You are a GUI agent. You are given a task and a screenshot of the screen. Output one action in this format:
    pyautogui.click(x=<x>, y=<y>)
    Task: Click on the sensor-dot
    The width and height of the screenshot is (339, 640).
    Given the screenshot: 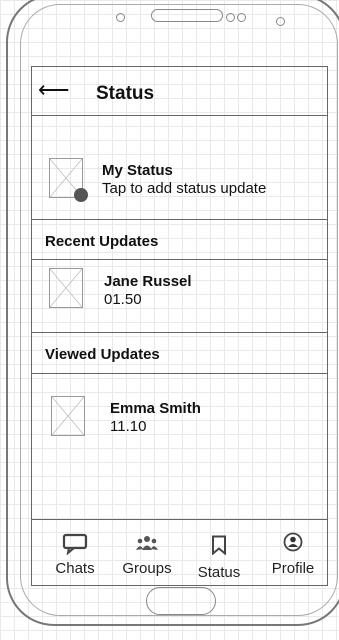 What is the action you would take?
    pyautogui.click(x=230, y=17)
    